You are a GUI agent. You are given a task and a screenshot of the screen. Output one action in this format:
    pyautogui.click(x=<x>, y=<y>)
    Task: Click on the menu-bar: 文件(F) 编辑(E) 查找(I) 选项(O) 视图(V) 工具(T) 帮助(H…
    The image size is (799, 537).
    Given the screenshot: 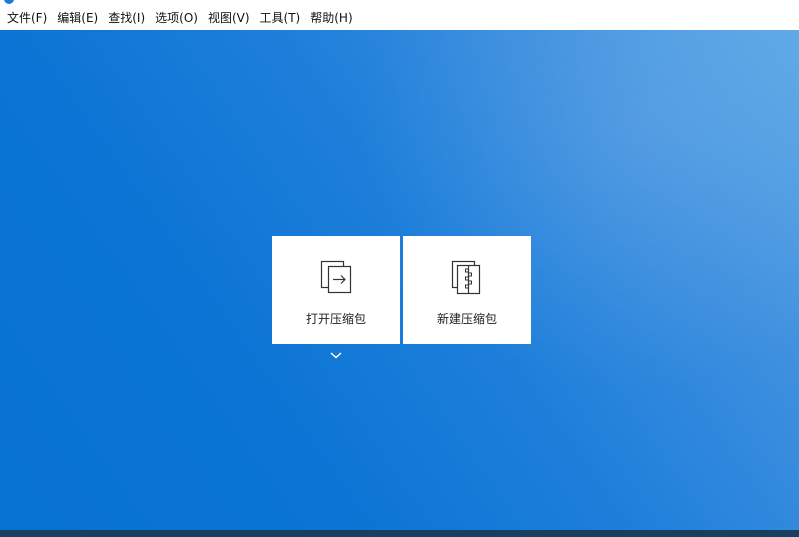 What is the action you would take?
    pyautogui.click(x=399, y=18)
    